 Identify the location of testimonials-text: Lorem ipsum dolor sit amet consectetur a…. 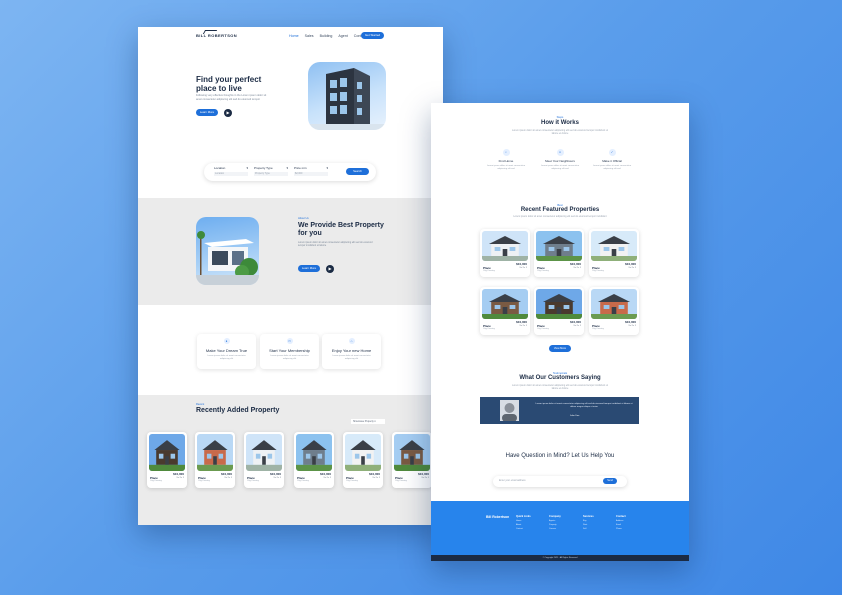
(560, 387).